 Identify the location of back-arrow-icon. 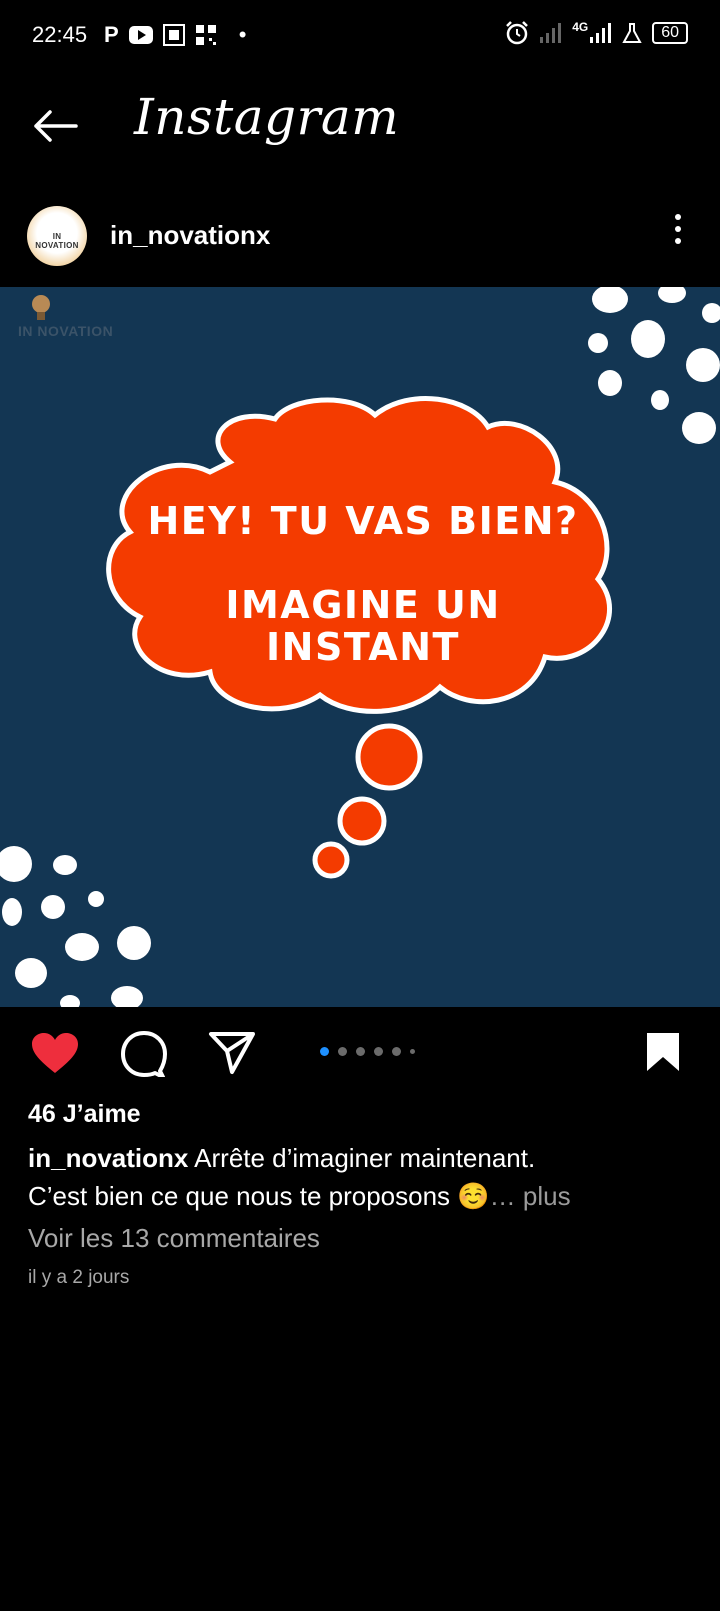
(55, 126).